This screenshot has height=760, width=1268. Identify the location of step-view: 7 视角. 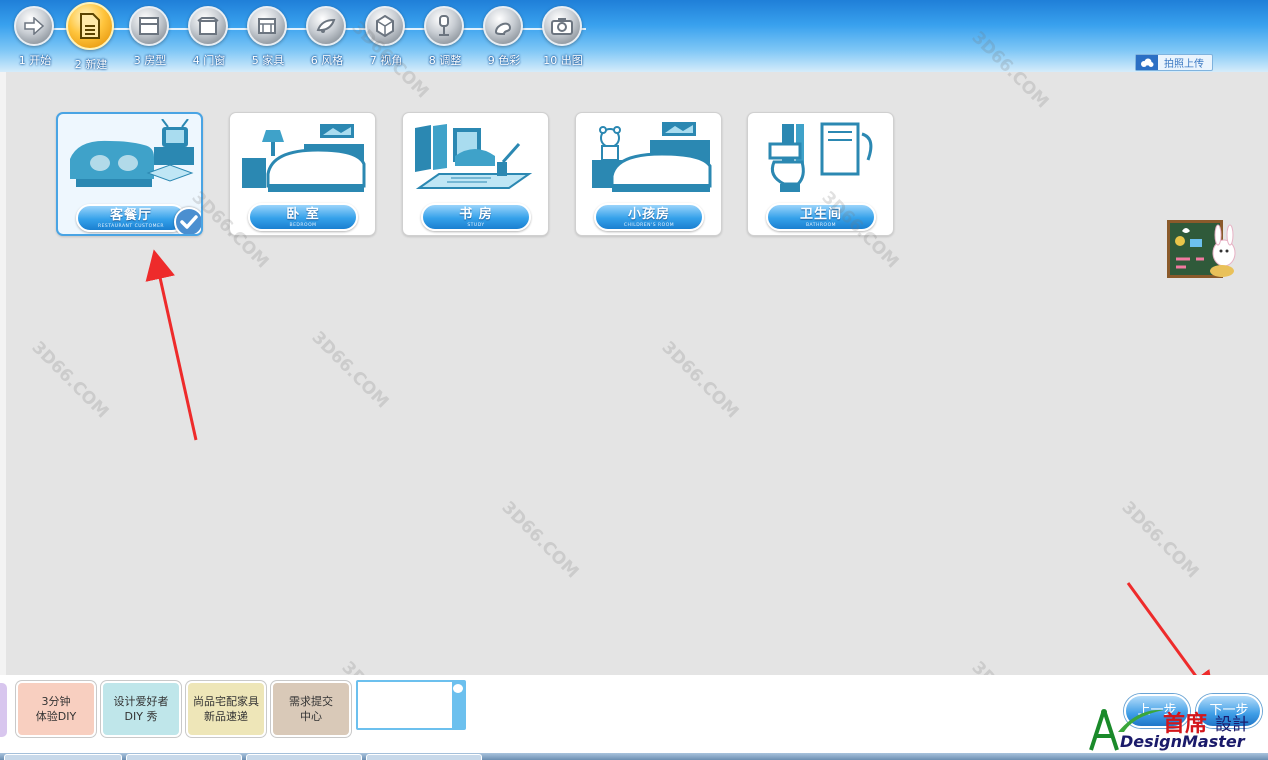
(387, 37).